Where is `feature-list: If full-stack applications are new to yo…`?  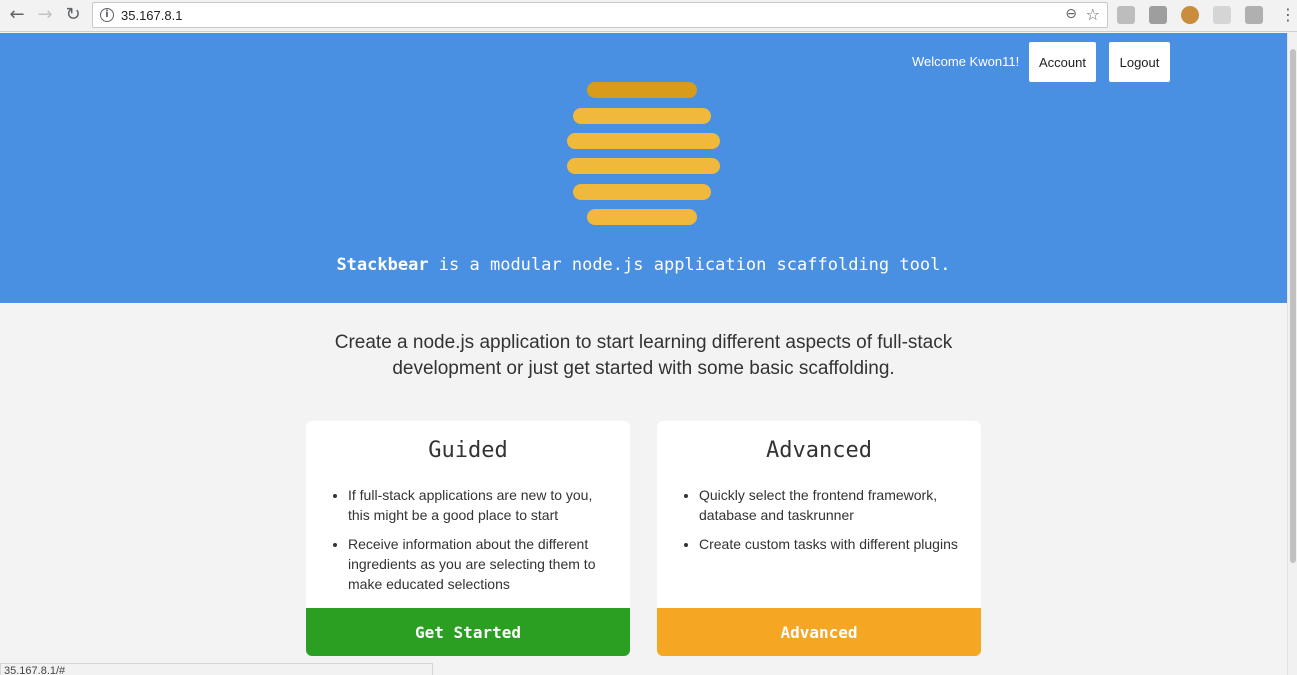 feature-list: If full-stack applications are new to yo… is located at coordinates (479, 544).